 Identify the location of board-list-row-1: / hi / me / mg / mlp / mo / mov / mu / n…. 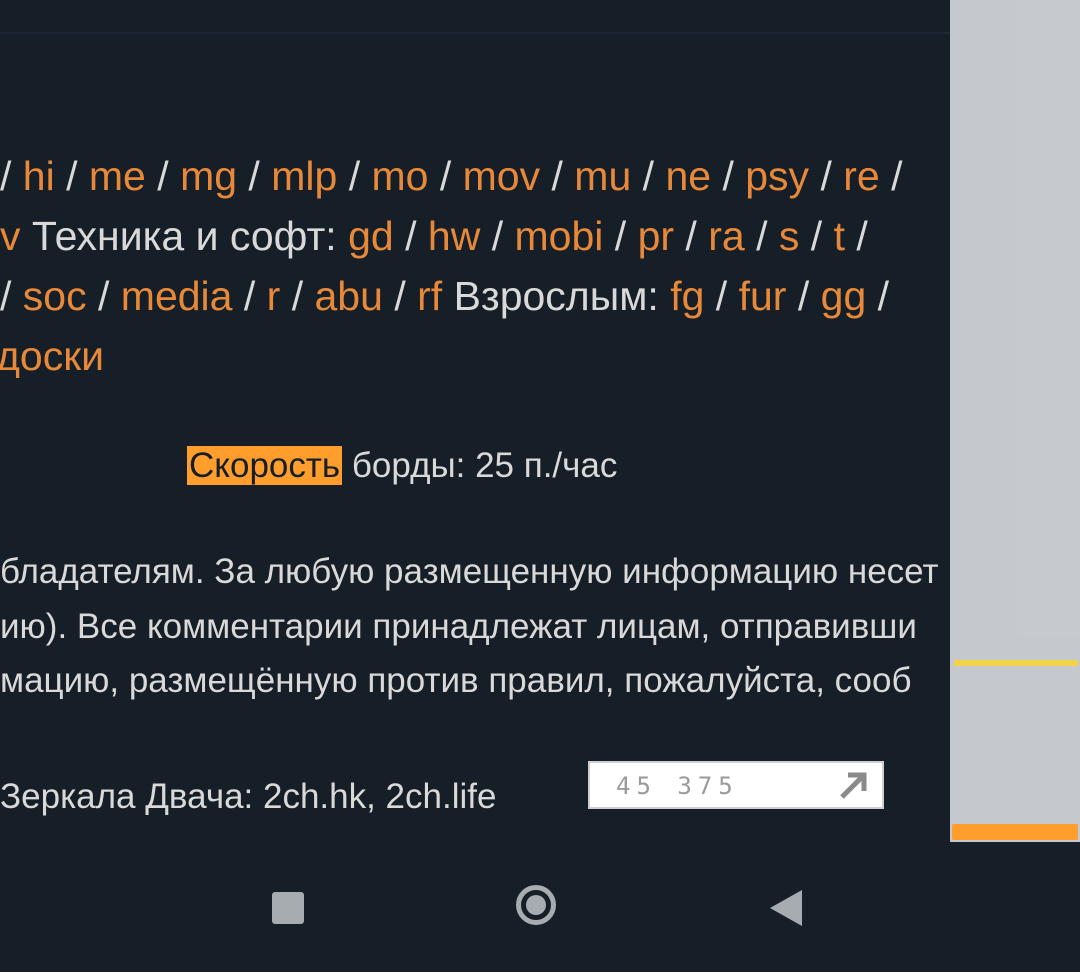
(451, 176).